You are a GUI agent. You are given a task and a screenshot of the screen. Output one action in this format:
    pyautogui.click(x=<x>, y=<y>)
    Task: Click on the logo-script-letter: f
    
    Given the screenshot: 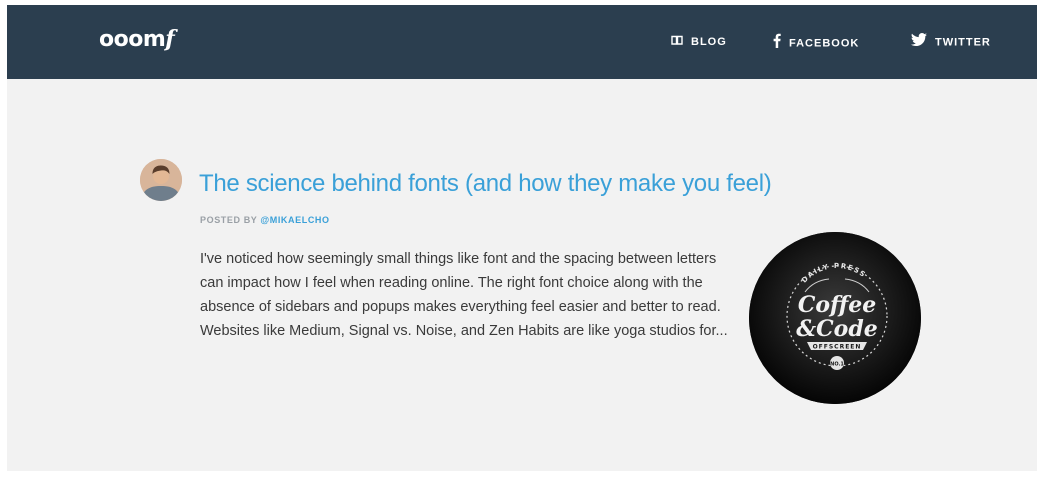 What is the action you would take?
    pyautogui.click(x=170, y=39)
    